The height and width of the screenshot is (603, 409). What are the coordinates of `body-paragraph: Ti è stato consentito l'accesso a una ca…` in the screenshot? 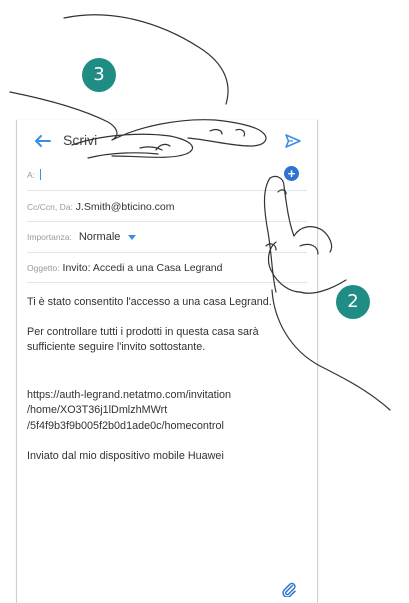 It's located at (149, 302).